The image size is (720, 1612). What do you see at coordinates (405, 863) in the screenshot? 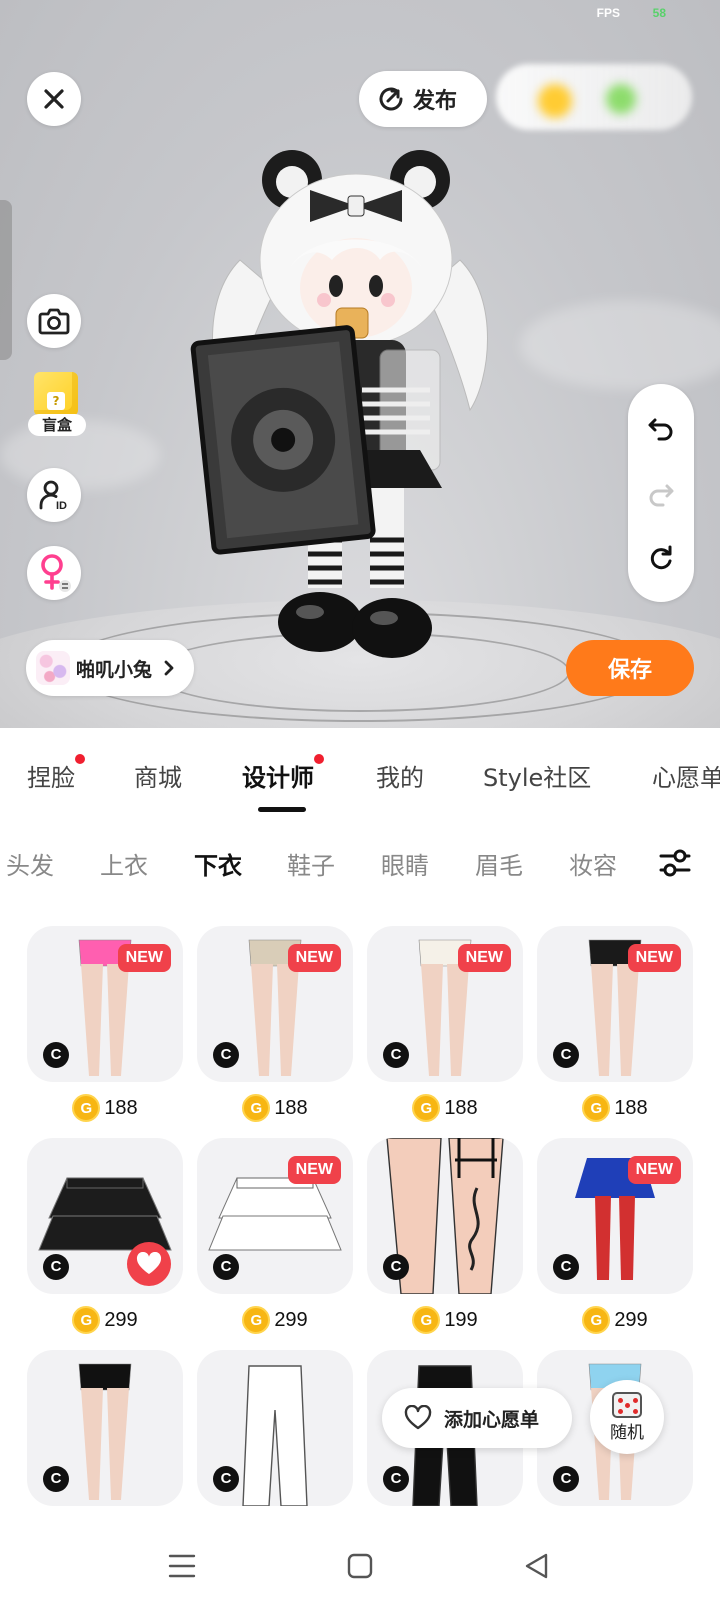
I see `category-eyes: 眼睛` at bounding box center [405, 863].